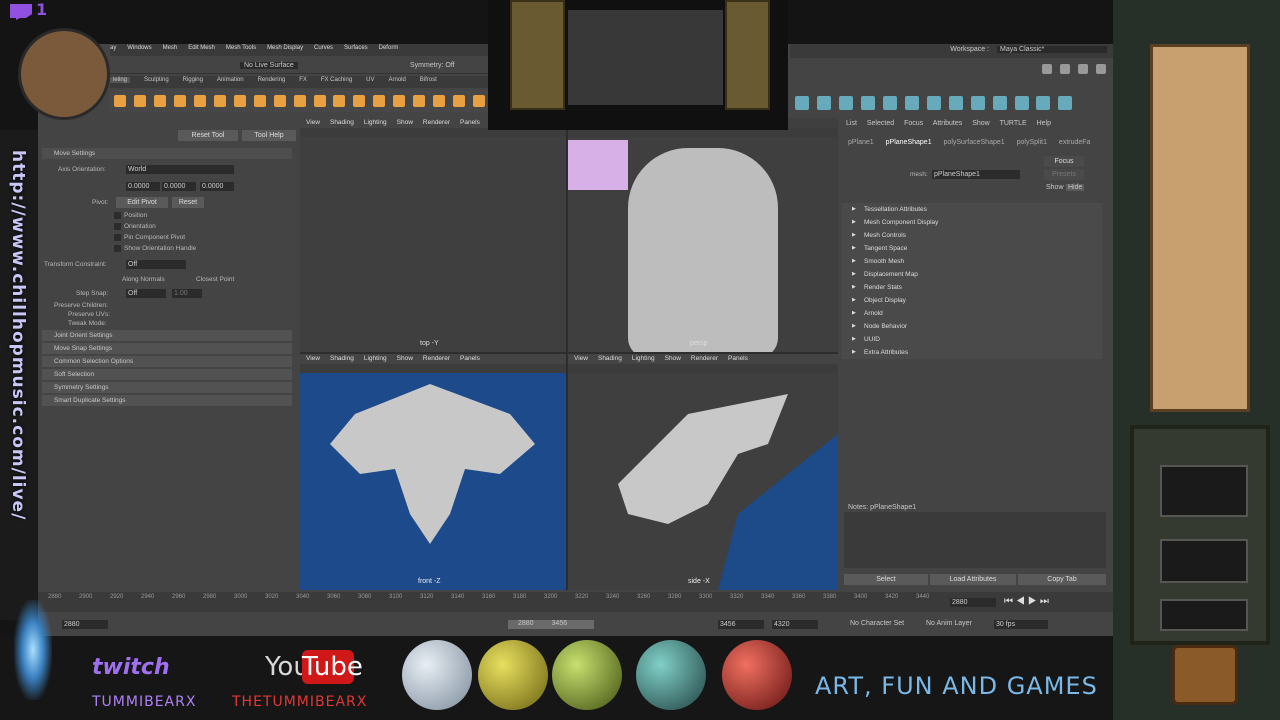 The width and height of the screenshot is (1280, 720). I want to click on attr-tab-active: pPlaneShape1, so click(909, 142).